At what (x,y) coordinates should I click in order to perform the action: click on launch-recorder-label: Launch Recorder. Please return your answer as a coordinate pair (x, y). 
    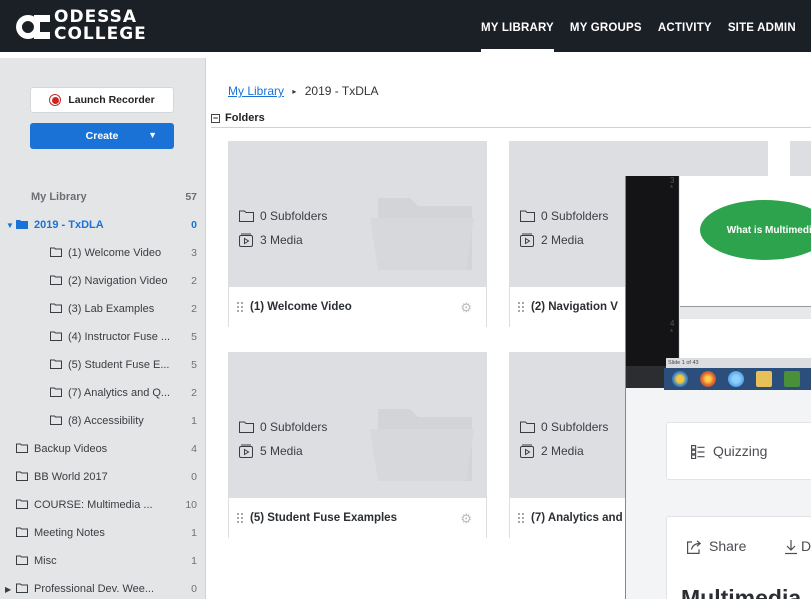
    Looking at the image, I should click on (111, 100).